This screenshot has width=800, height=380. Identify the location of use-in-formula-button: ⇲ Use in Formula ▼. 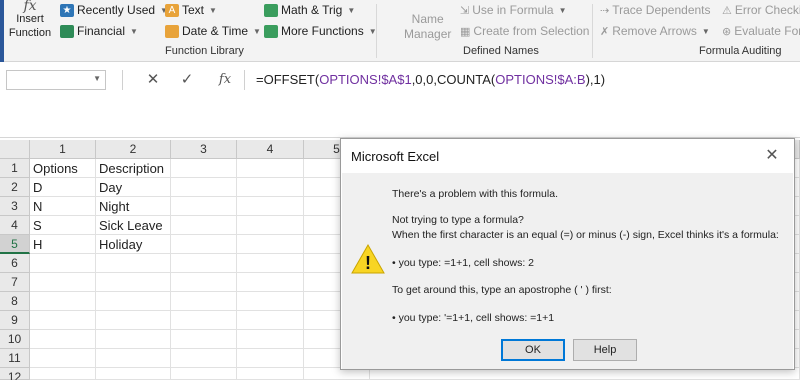
(513, 10).